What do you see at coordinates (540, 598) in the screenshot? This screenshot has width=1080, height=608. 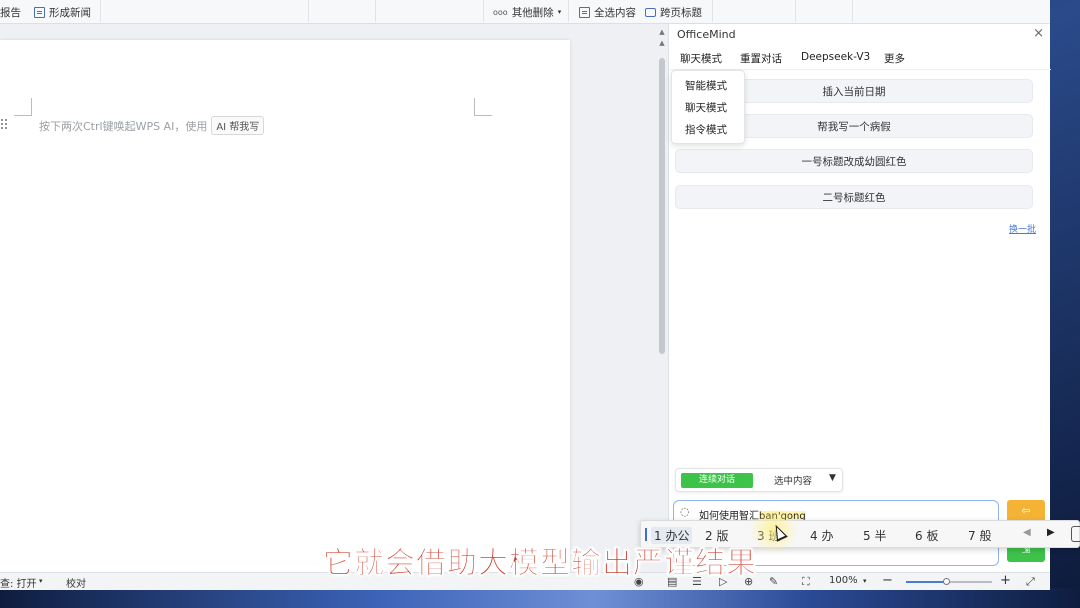 I see `desktop-wallpaper-swirl` at bounding box center [540, 598].